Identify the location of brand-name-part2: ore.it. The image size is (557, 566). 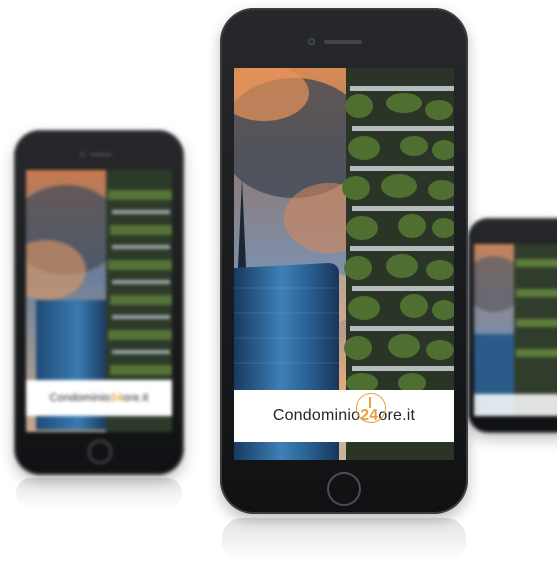
(135, 398).